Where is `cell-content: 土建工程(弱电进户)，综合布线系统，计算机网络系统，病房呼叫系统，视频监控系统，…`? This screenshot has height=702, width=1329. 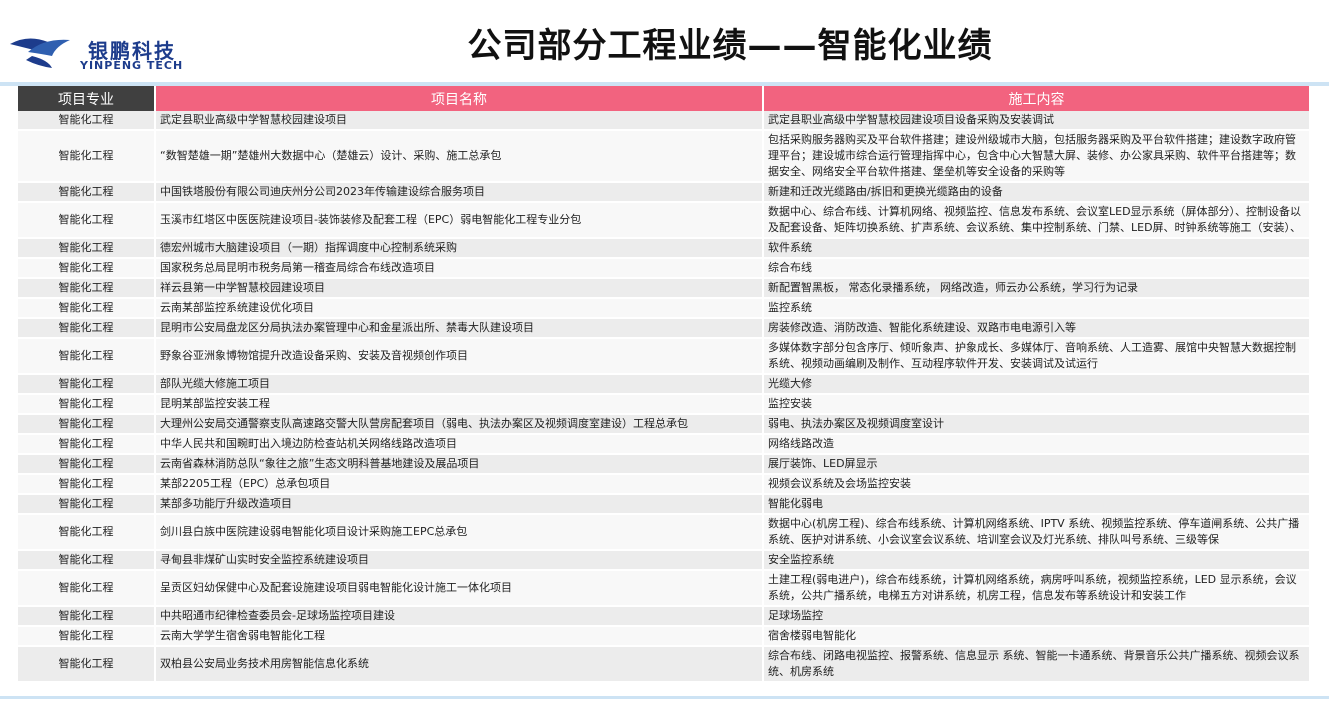 cell-content: 土建工程(弱电进户)，综合布线系统，计算机网络系统，病房呼叫系统，视频监控系统，… is located at coordinates (1037, 588).